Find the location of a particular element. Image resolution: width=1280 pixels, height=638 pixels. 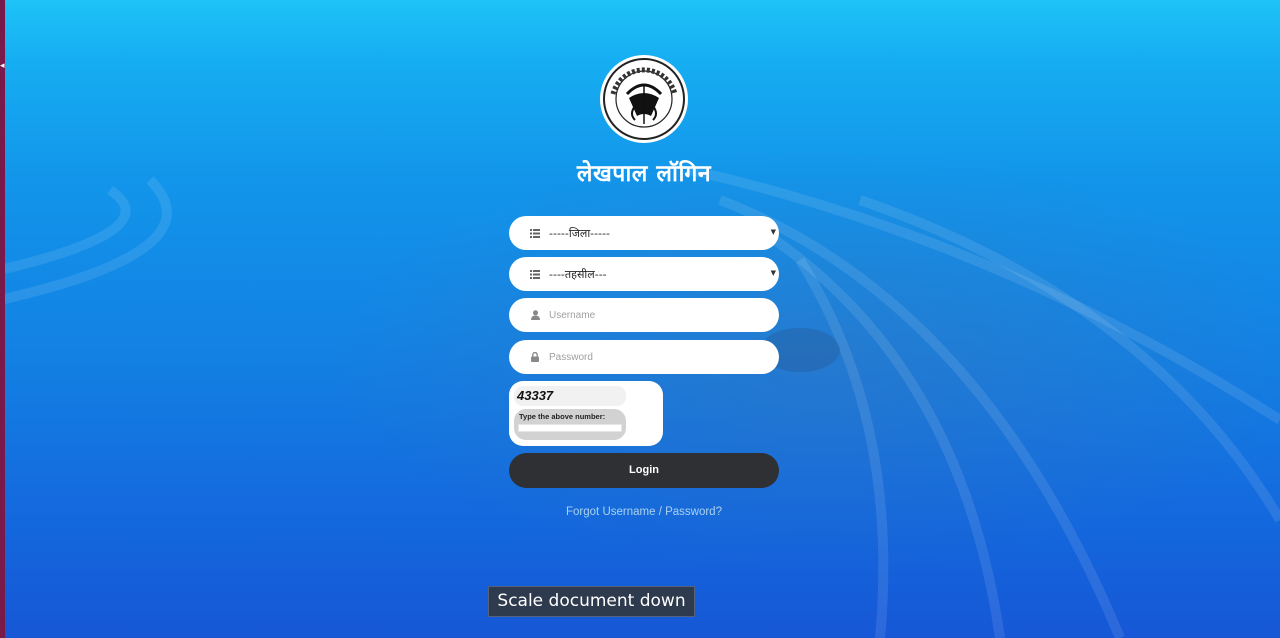

username-field: Username is located at coordinates (644, 315).